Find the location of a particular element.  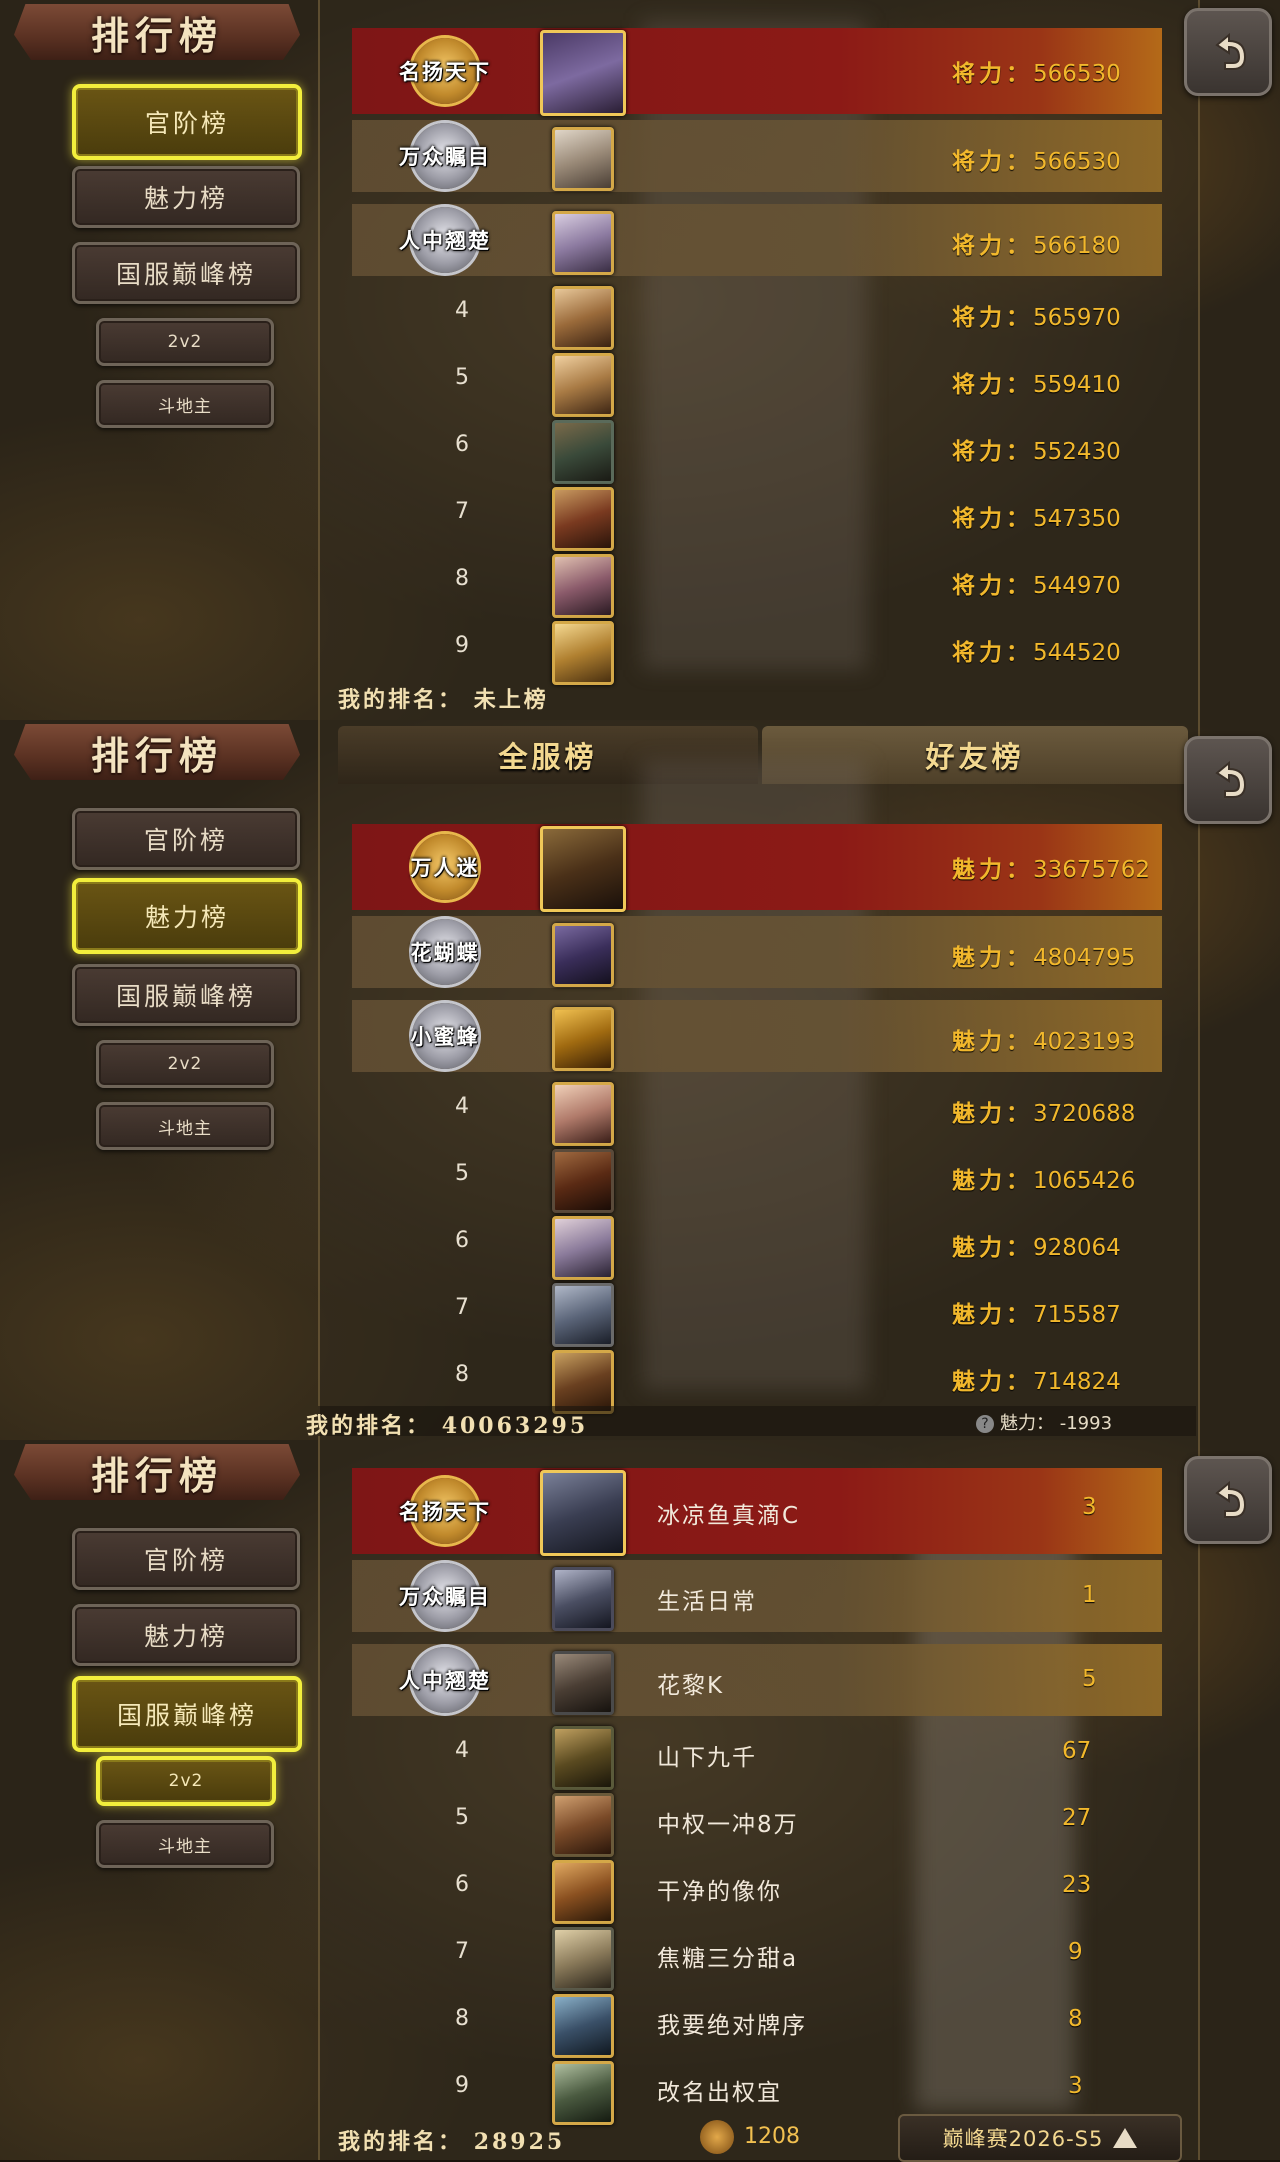

table-row: 万众瞩目 生活日常 1 is located at coordinates (757, 1596).